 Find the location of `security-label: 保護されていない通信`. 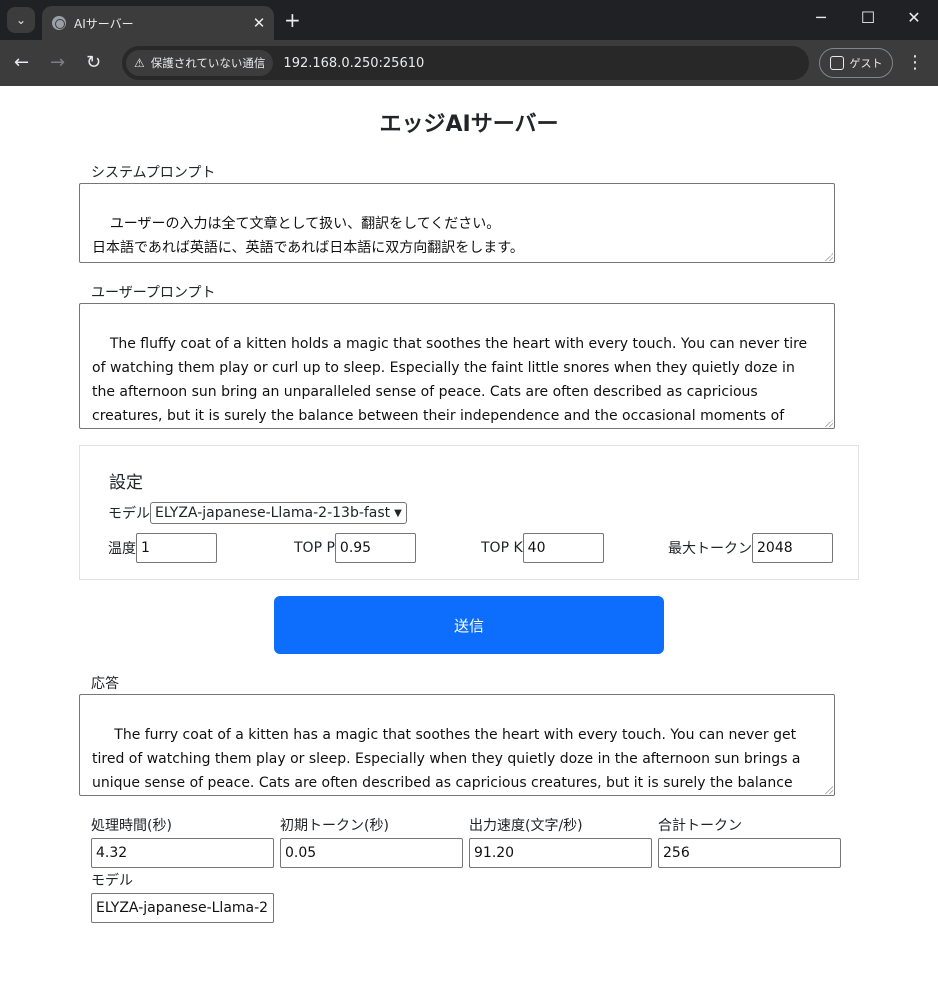

security-label: 保護されていない通信 is located at coordinates (208, 63).